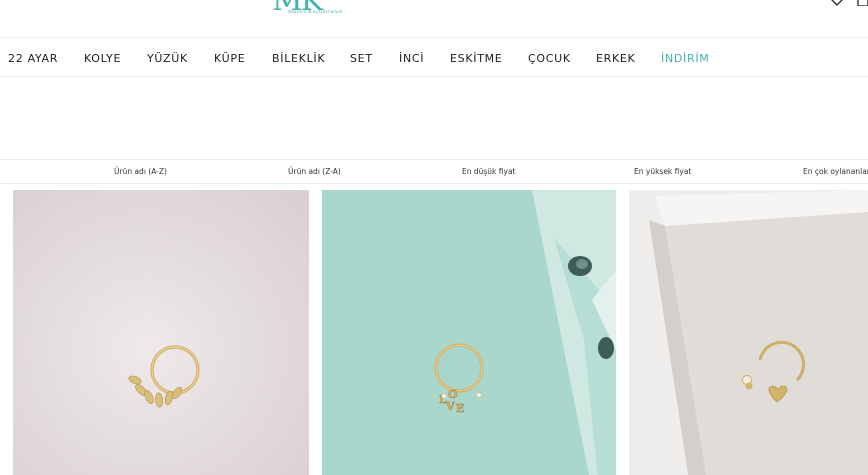  Describe the element at coordinates (549, 58) in the screenshot. I see `nav-item-cocuk: ÇOCUK` at that location.